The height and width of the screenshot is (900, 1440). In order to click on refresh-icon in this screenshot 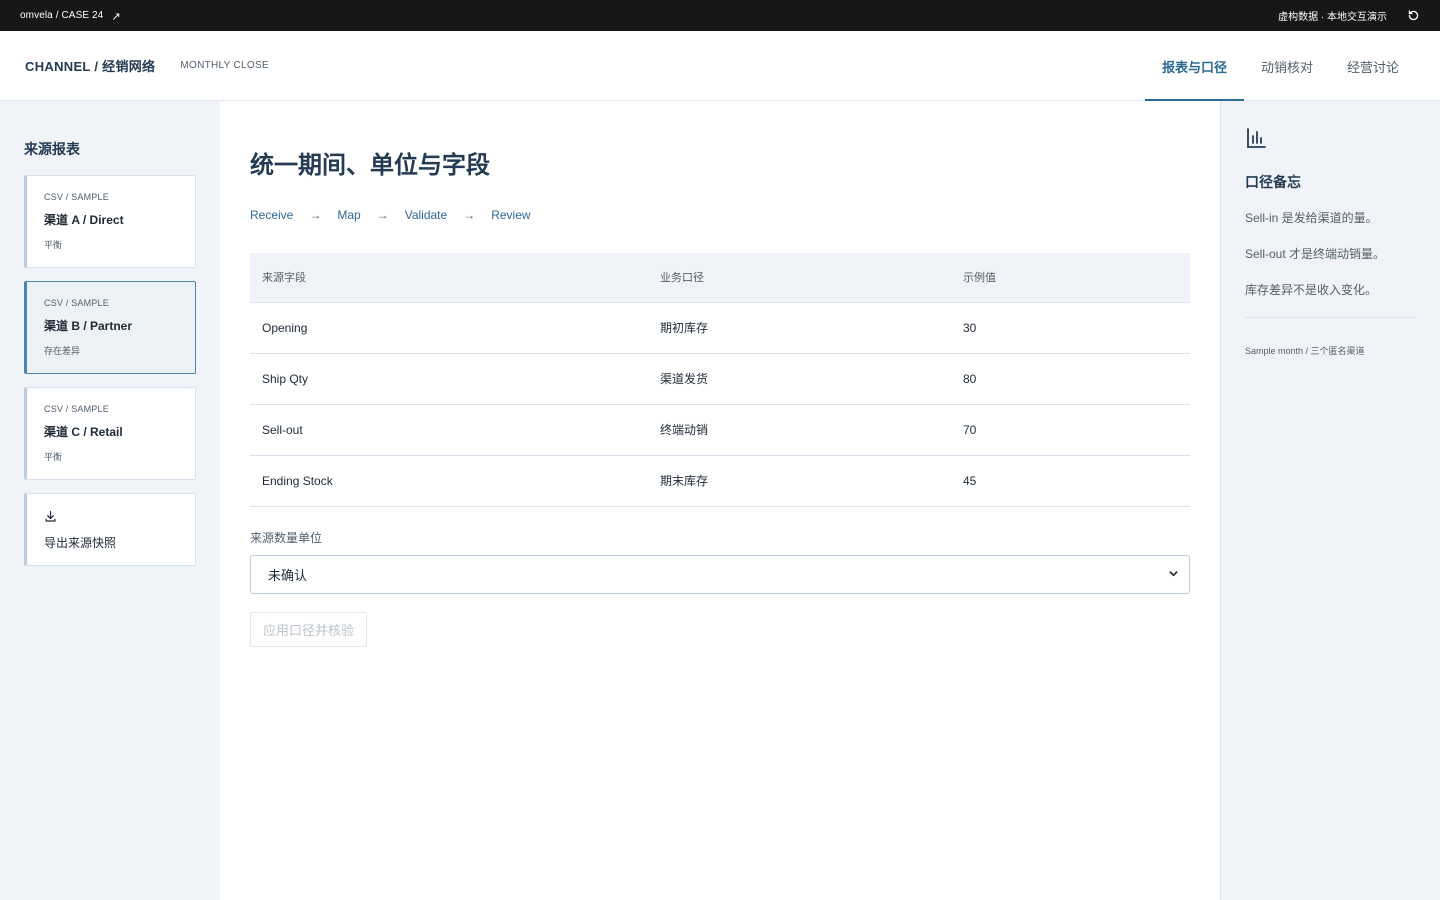, I will do `click(1413, 15)`.